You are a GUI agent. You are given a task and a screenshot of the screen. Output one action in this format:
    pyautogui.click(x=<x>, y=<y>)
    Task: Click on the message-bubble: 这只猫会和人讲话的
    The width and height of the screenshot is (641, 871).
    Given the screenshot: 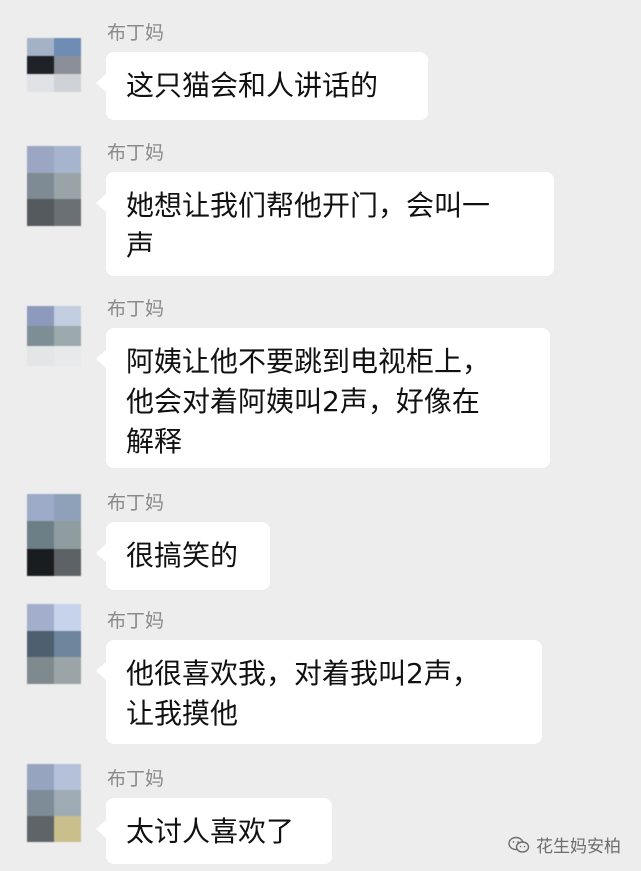 What is the action you would take?
    pyautogui.click(x=262, y=86)
    